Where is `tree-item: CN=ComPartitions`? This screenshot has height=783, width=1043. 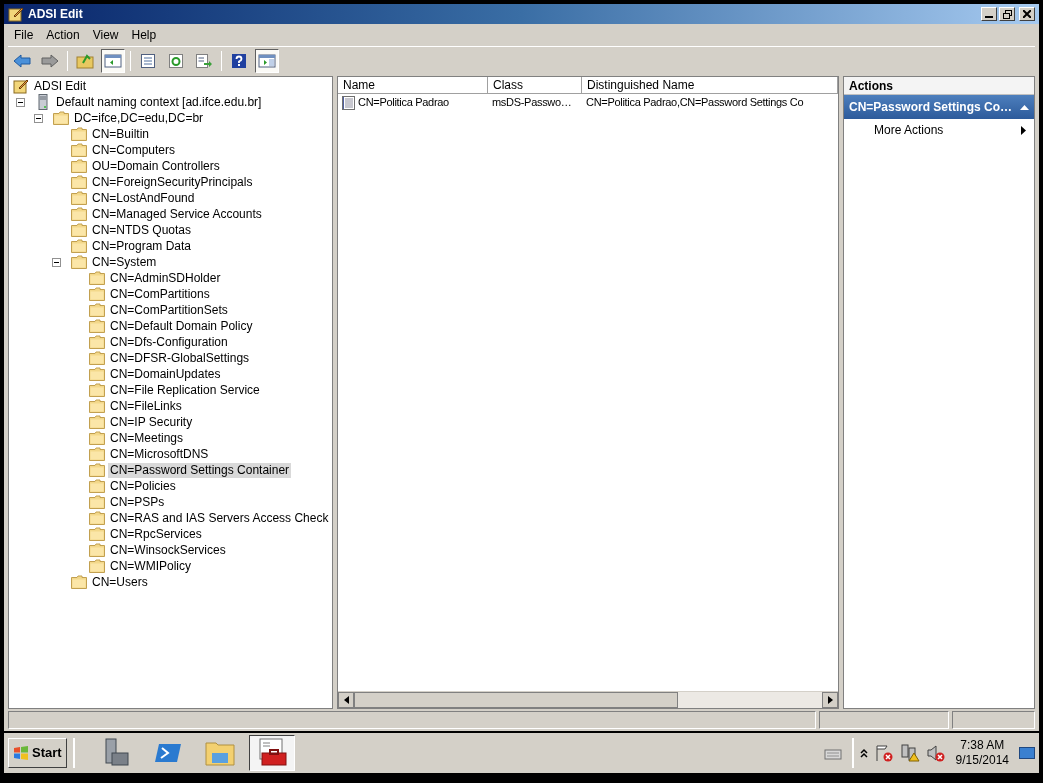 tree-item: CN=ComPartitions is located at coordinates (160, 294).